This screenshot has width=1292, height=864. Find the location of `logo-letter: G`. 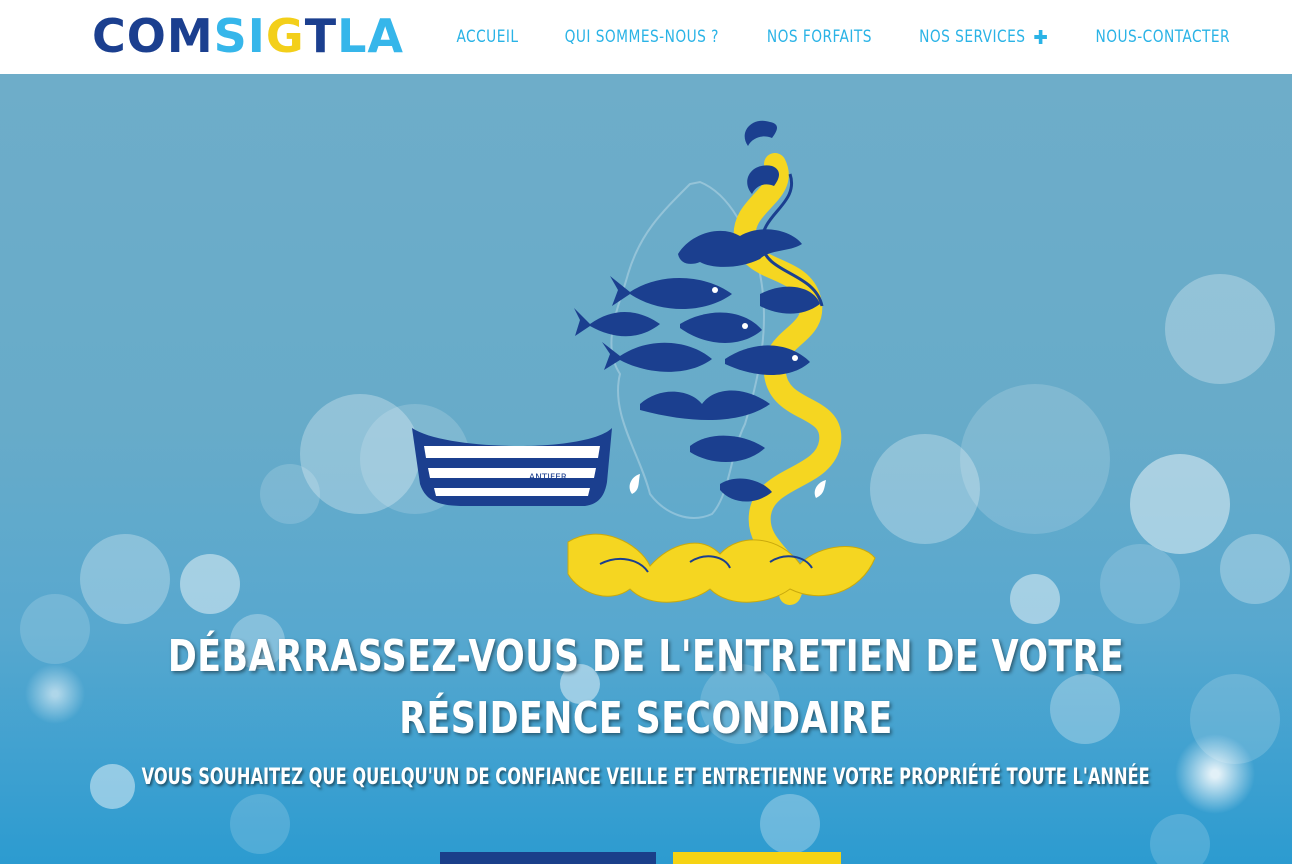

logo-letter: G is located at coordinates (285, 36).